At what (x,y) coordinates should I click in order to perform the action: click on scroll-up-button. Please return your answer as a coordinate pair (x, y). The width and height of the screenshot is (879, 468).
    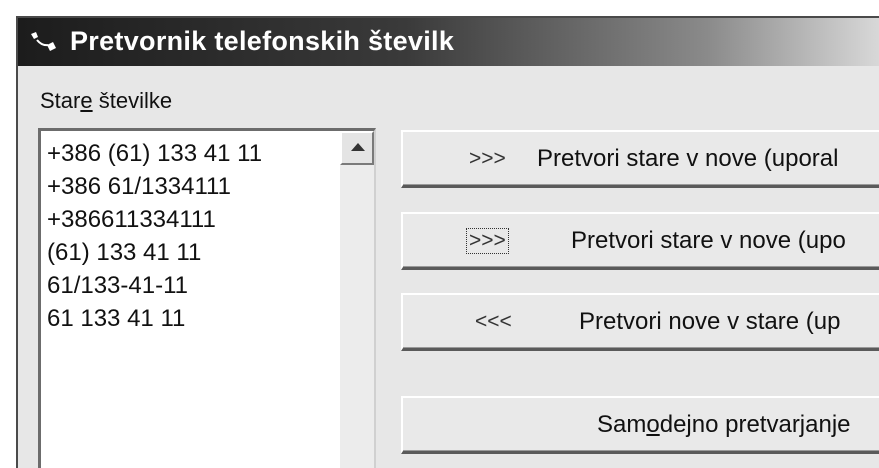
    Looking at the image, I should click on (357, 148).